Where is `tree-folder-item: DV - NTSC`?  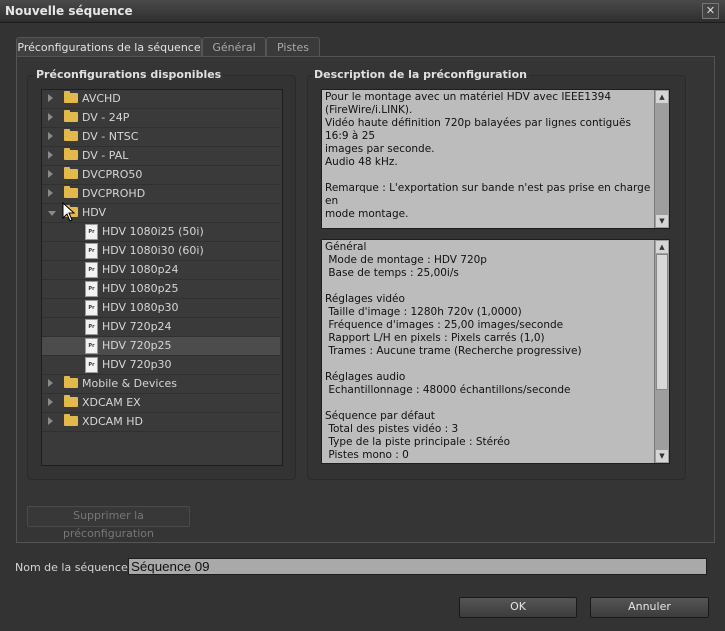
tree-folder-item: DV - NTSC is located at coordinates (161, 137).